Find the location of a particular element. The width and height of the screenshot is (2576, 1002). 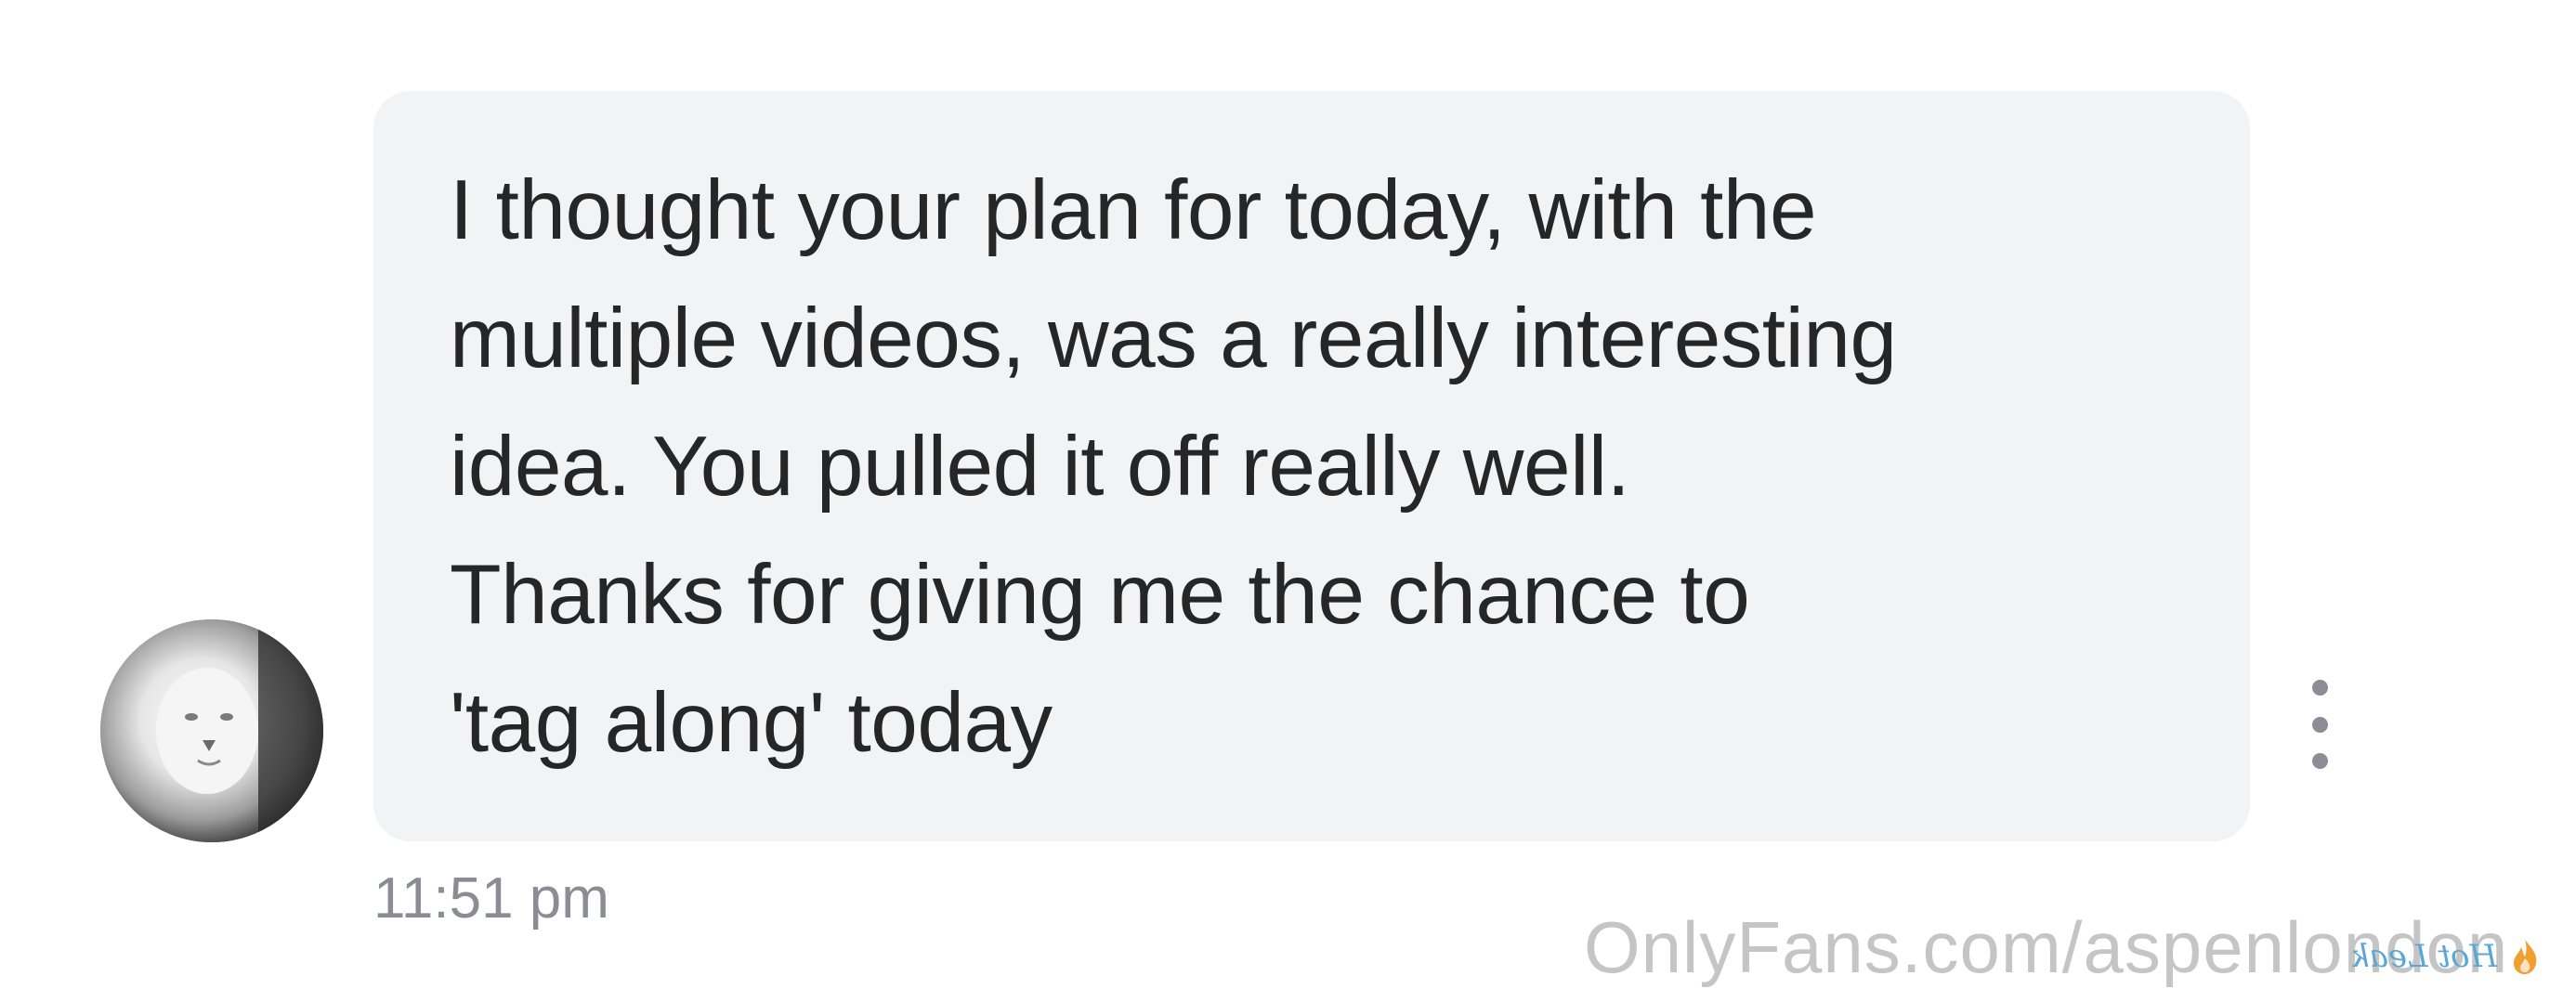

watermark-logo: Hot Leak is located at coordinates (2457, 956).